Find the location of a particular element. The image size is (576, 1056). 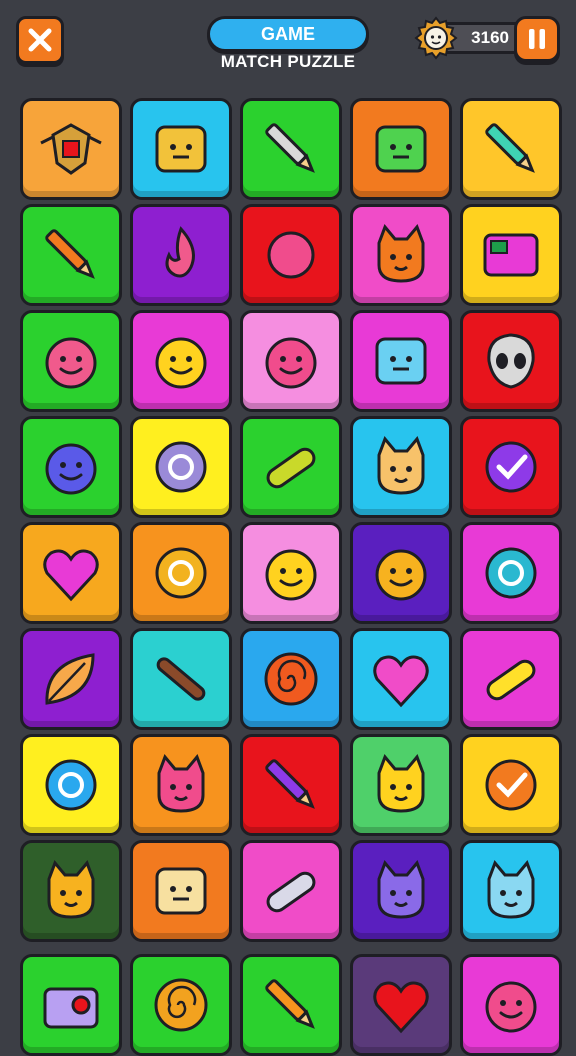

purple-cat-icon is located at coordinates (401, 889).